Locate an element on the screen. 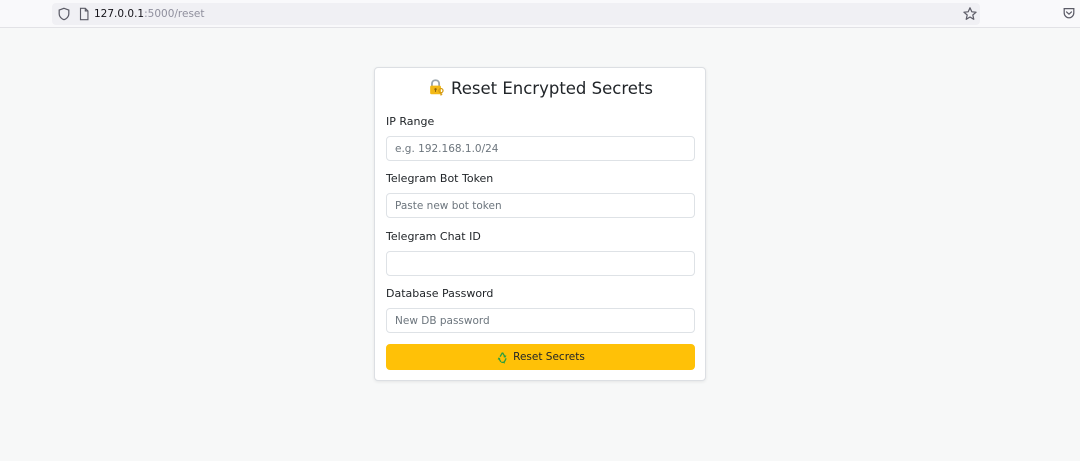  telegram-bot-token-input is located at coordinates (540, 205).